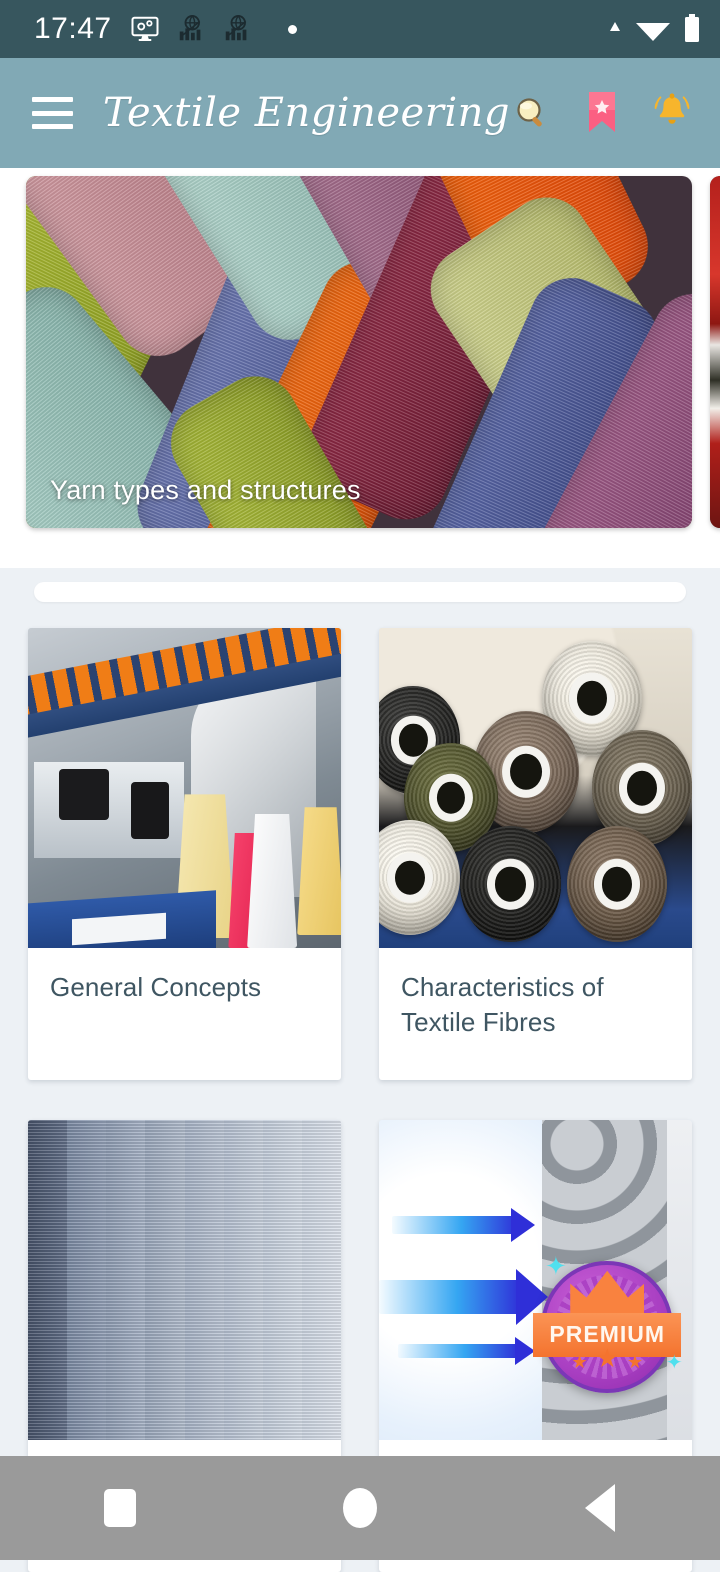 Image resolution: width=720 pixels, height=1572 pixels. I want to click on app-bar-actions, so click(602, 113).